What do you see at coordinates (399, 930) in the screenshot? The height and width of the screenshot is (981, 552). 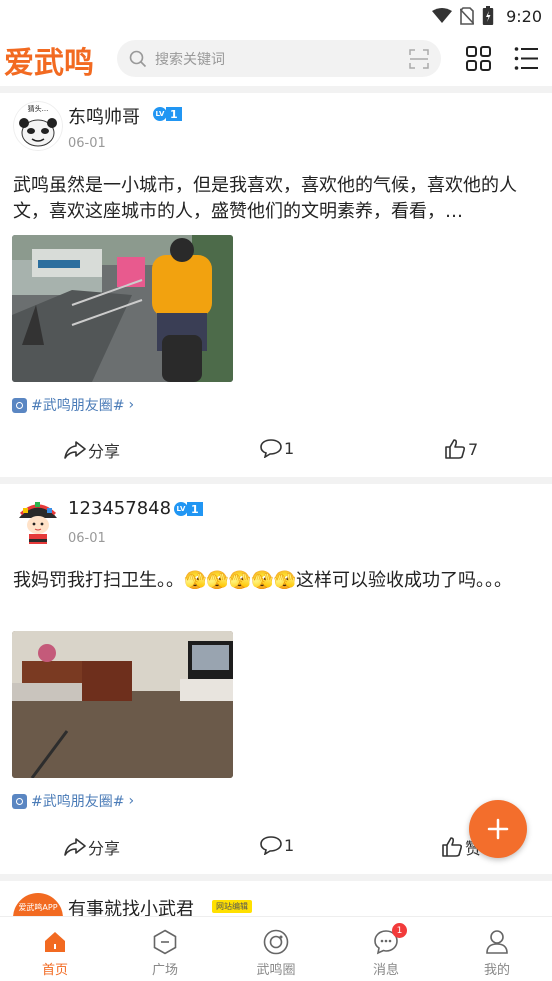 I see `unread-badge: 1` at bounding box center [399, 930].